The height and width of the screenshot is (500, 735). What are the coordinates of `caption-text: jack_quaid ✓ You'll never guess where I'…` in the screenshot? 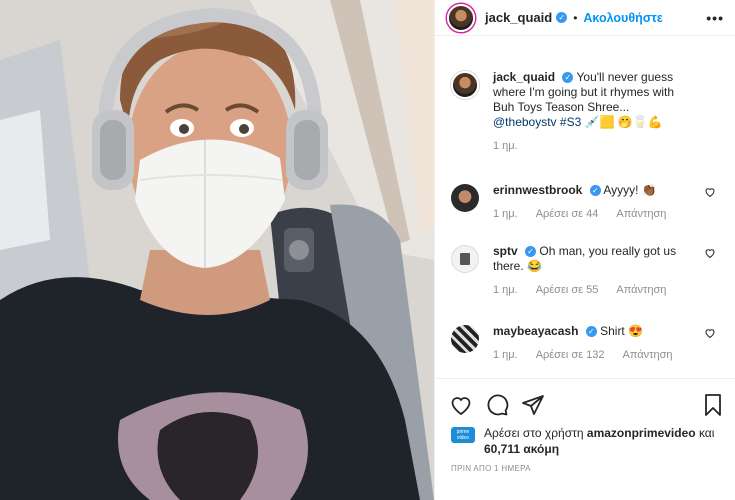 It's located at (594, 100).